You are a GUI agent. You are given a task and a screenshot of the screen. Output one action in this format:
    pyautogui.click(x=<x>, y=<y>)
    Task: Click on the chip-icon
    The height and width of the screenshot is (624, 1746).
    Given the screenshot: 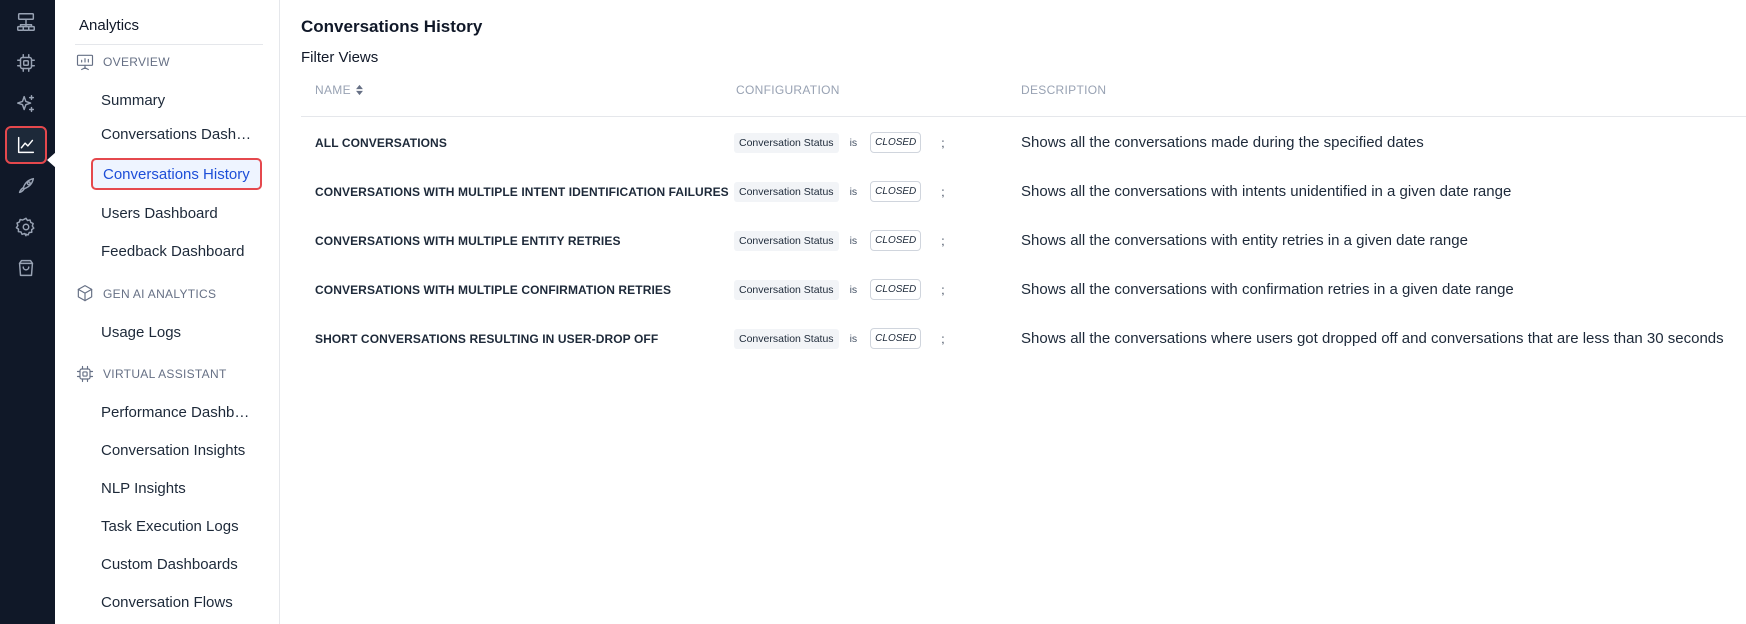 What is the action you would take?
    pyautogui.click(x=26, y=63)
    